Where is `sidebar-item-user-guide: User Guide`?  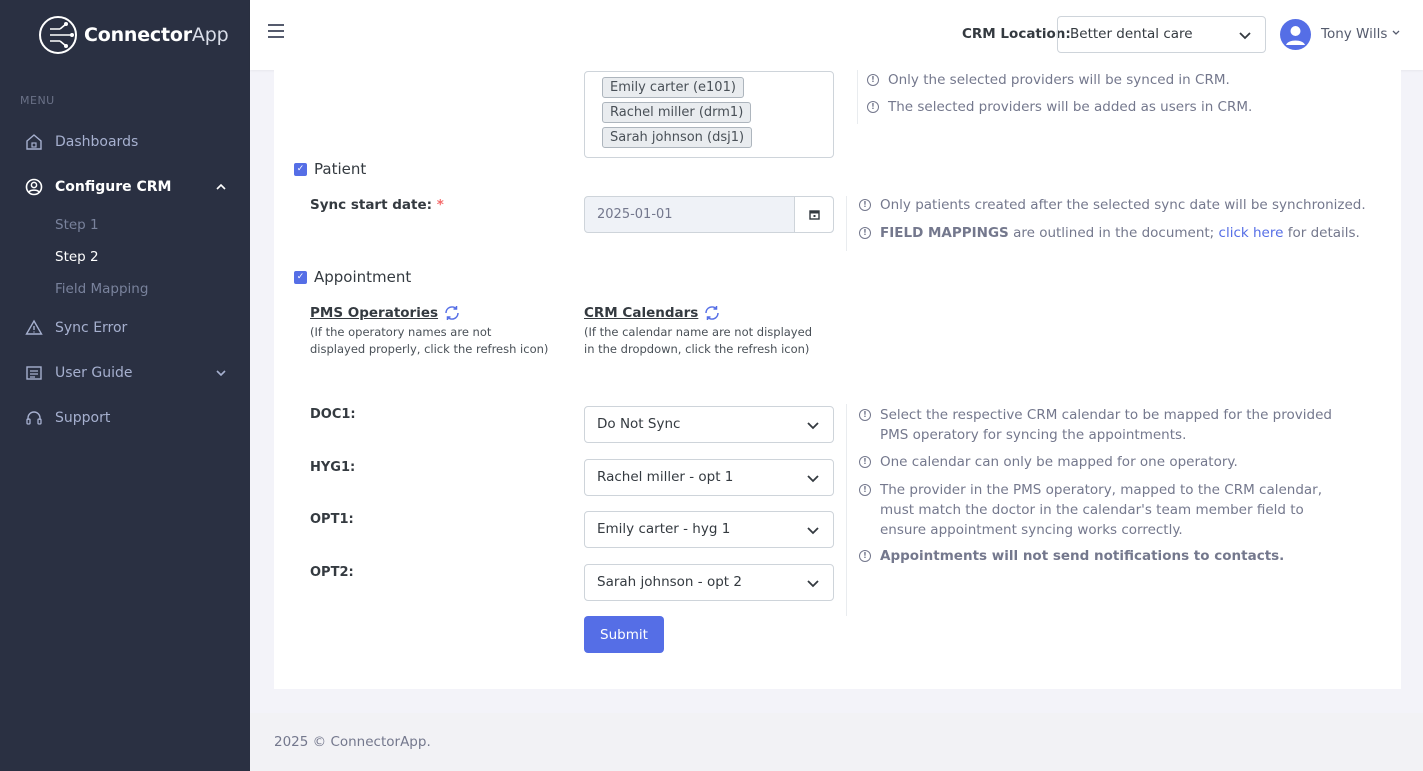 sidebar-item-user-guide: User Guide is located at coordinates (125, 373).